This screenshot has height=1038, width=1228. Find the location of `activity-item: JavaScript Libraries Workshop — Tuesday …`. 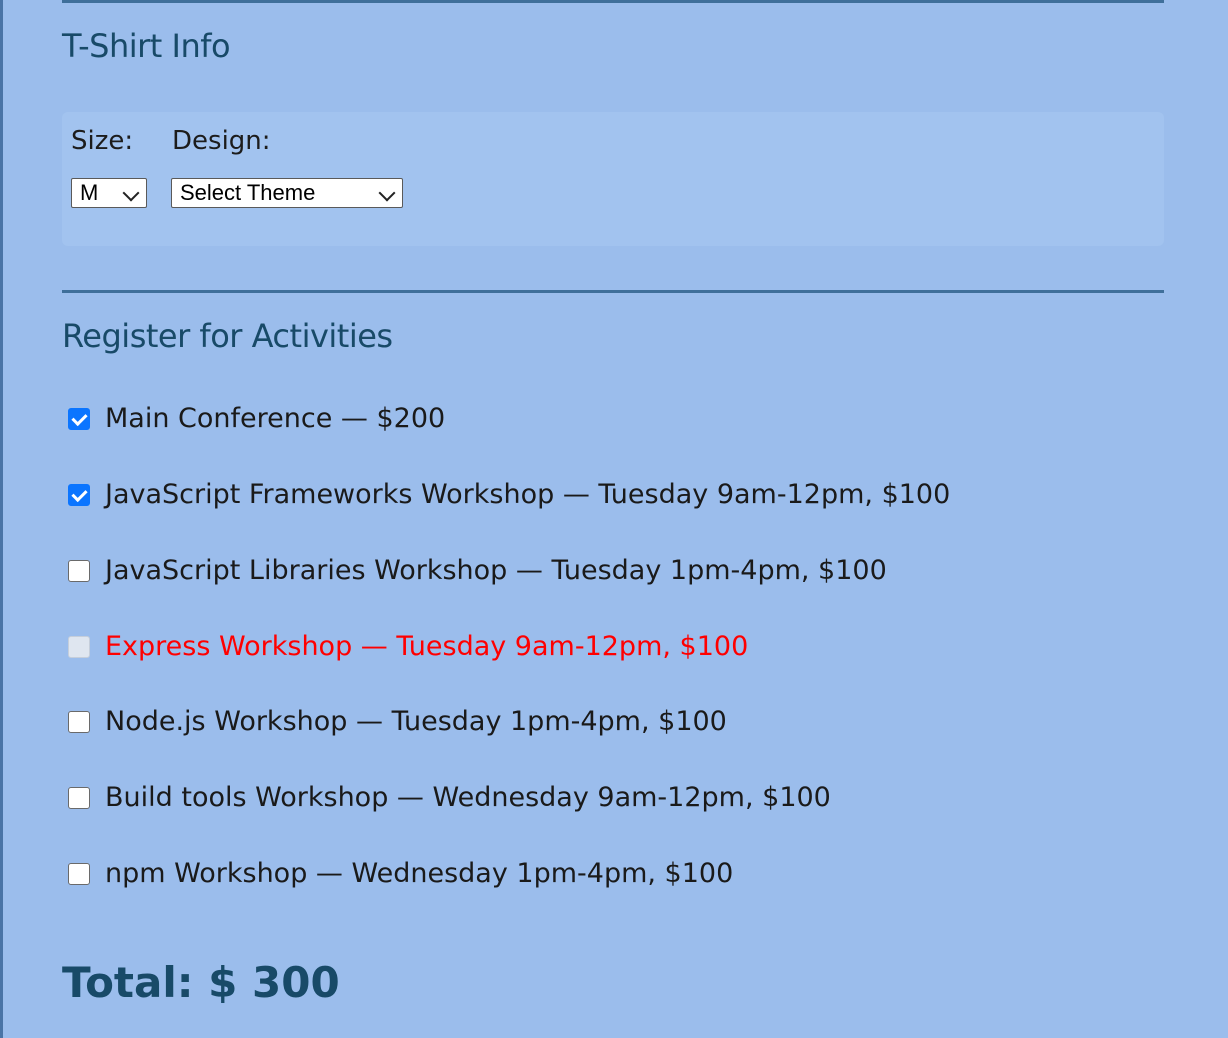

activity-item: JavaScript Libraries Workshop — Tuesday … is located at coordinates (477, 571).